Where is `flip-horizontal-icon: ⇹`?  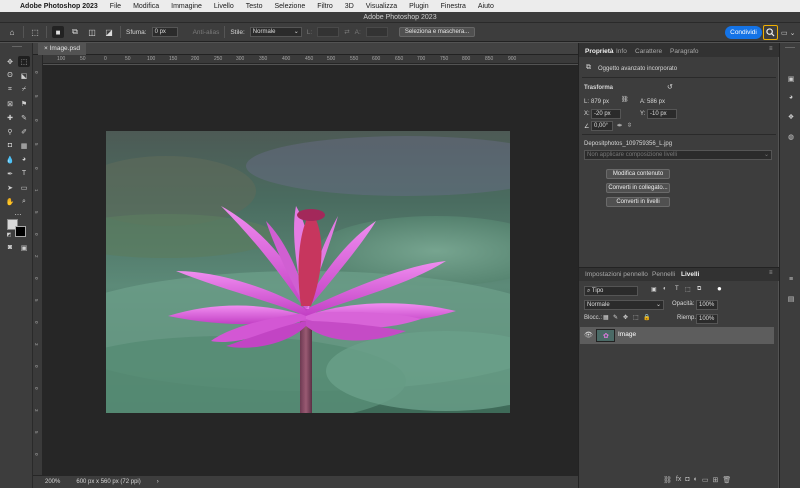 flip-horizontal-icon: ⇹ is located at coordinates (619, 125).